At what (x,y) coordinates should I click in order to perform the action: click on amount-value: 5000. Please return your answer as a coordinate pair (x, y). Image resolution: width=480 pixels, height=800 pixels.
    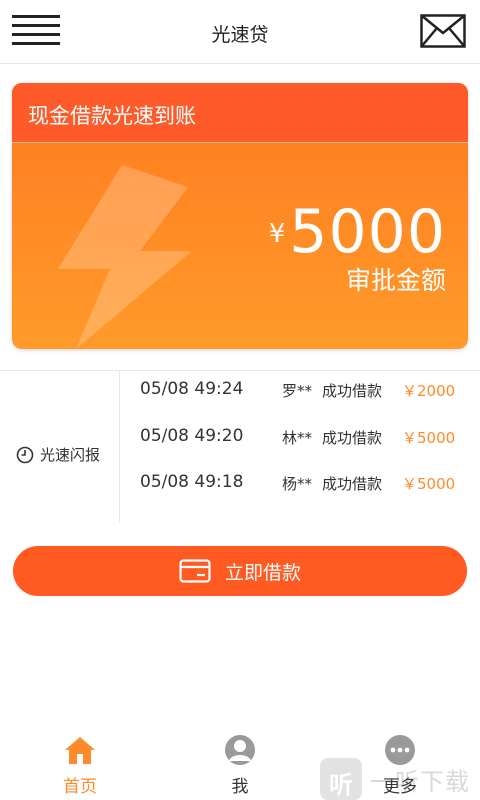
    Looking at the image, I should click on (367, 232).